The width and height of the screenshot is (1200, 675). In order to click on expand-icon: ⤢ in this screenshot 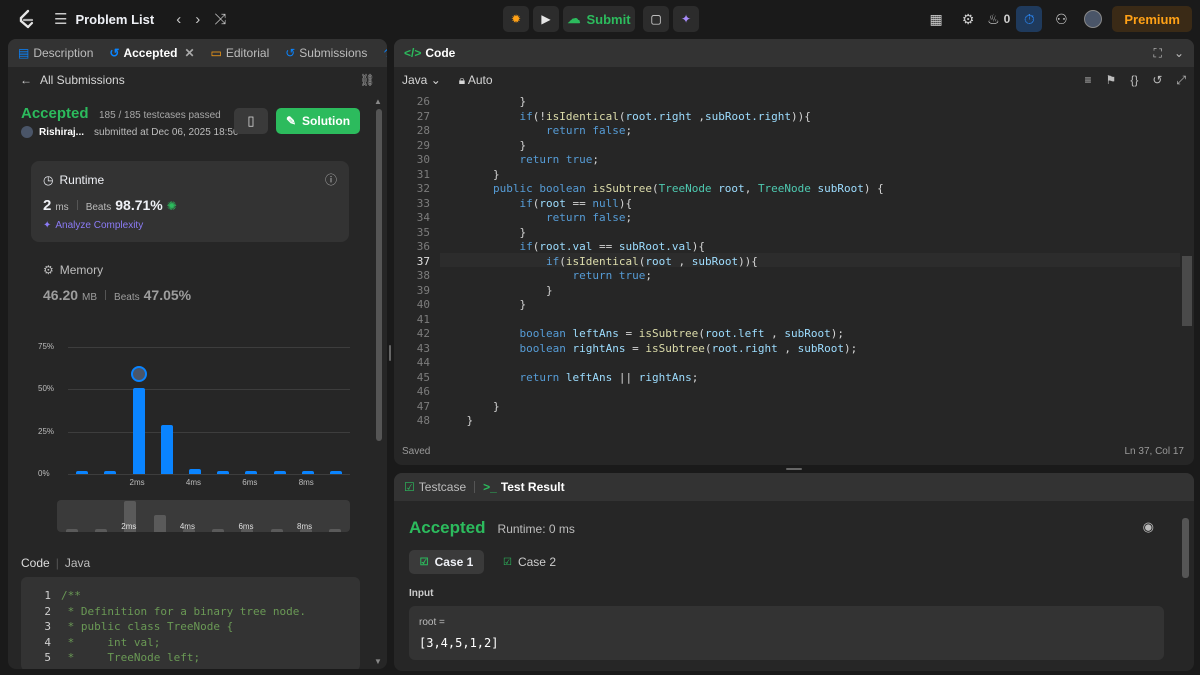, I will do `click(1181, 80)`.